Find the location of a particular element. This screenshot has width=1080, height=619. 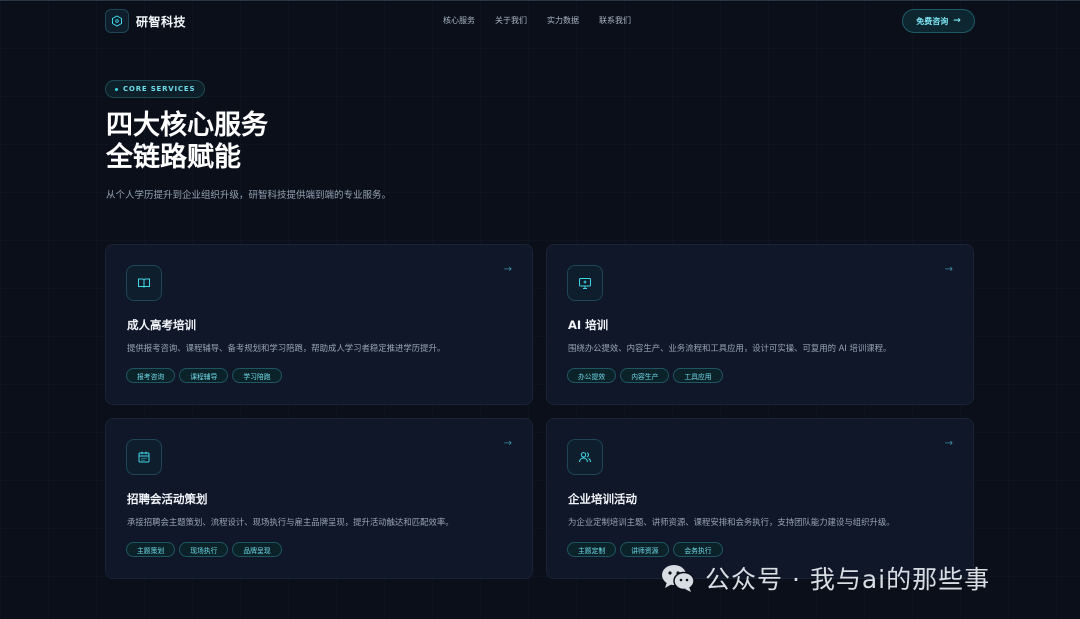

logo: 研智科技 is located at coordinates (145, 21).